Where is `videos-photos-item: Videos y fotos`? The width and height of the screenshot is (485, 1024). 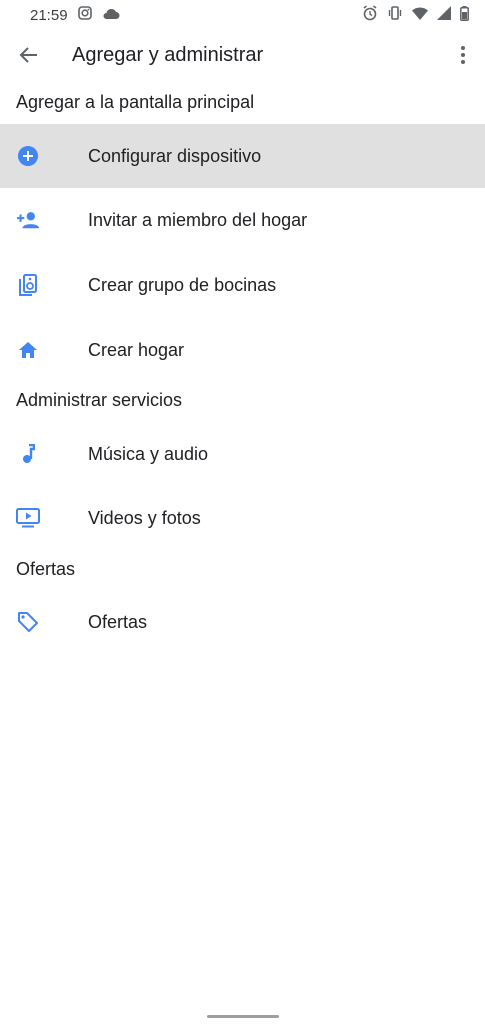 videos-photos-item: Videos y fotos is located at coordinates (242, 518).